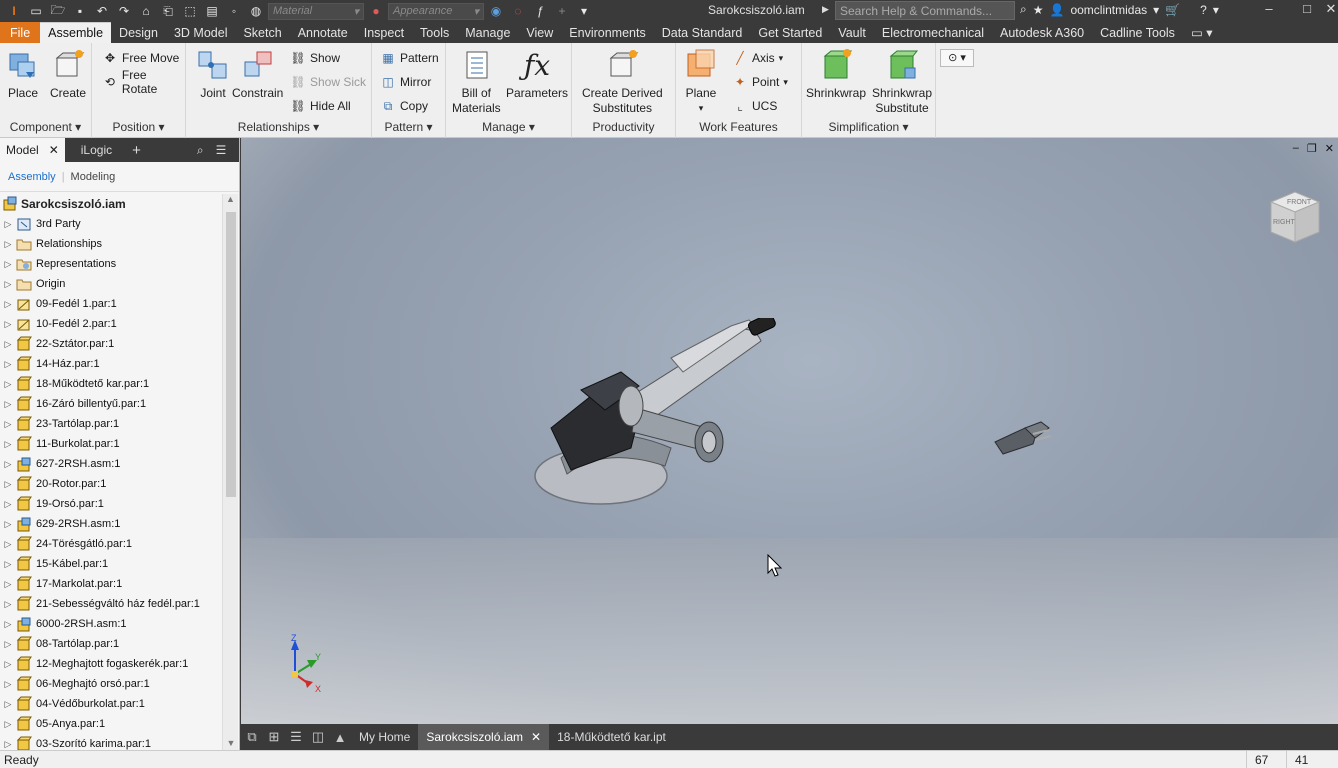 The width and height of the screenshot is (1338, 768). Describe the element at coordinates (537, 74) in the screenshot. I see `parameters-button: ƒx Parameters` at that location.